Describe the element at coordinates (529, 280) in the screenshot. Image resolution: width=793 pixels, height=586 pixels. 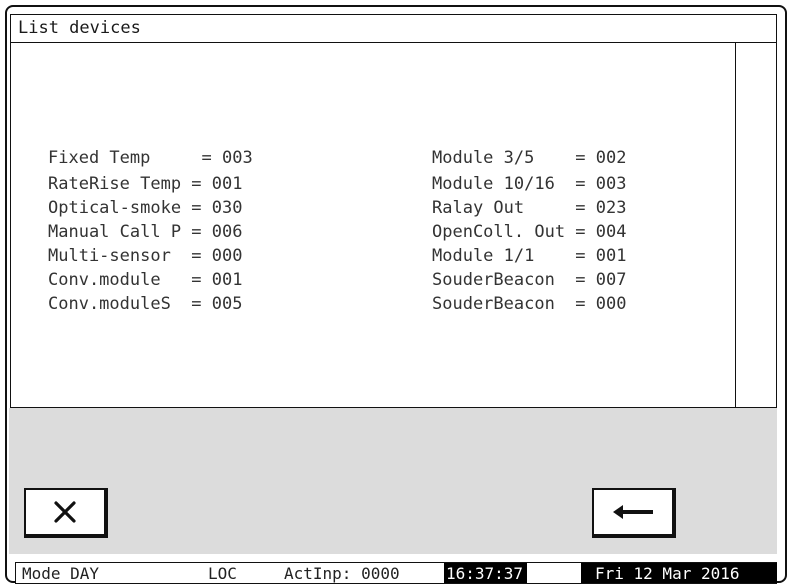
I see `device-count-souderbeacon-1: SouderBeacon = 007` at that location.